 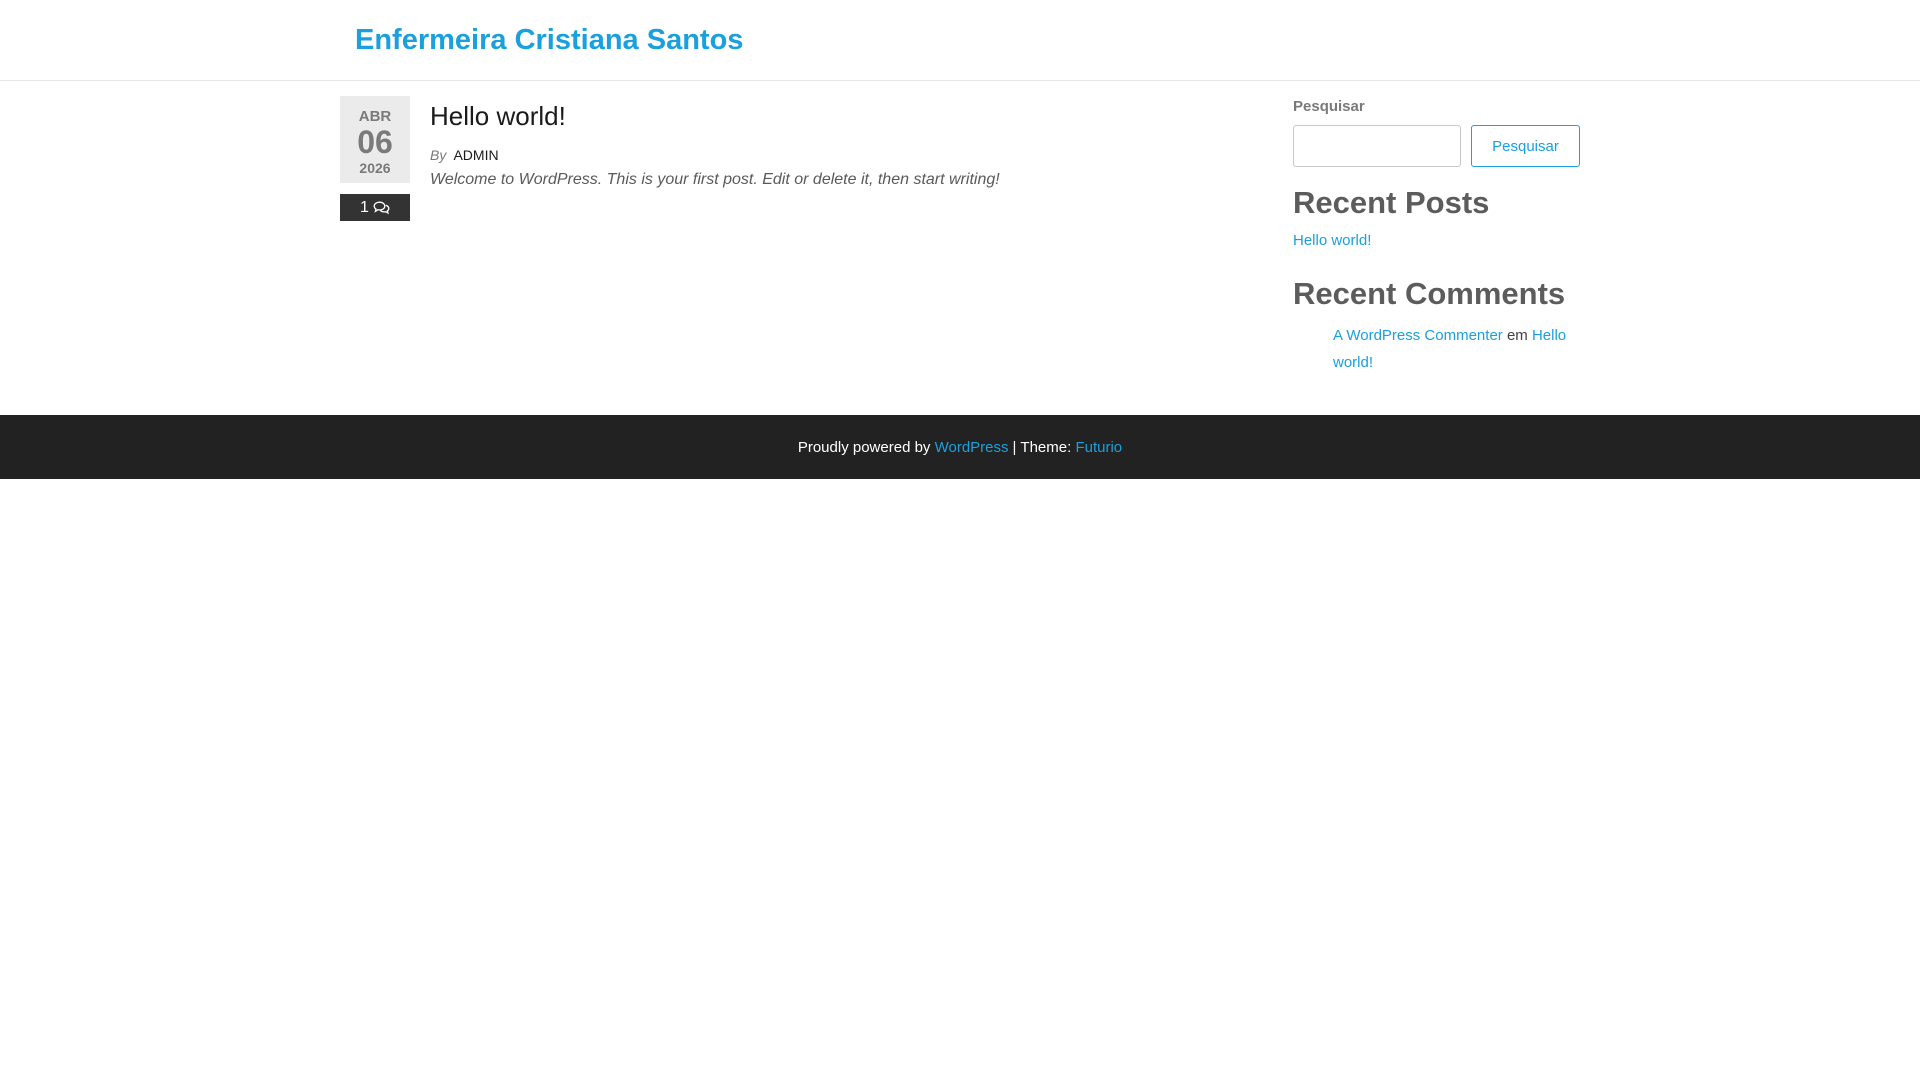 I want to click on post-author-link: ADMIN, so click(x=475, y=155).